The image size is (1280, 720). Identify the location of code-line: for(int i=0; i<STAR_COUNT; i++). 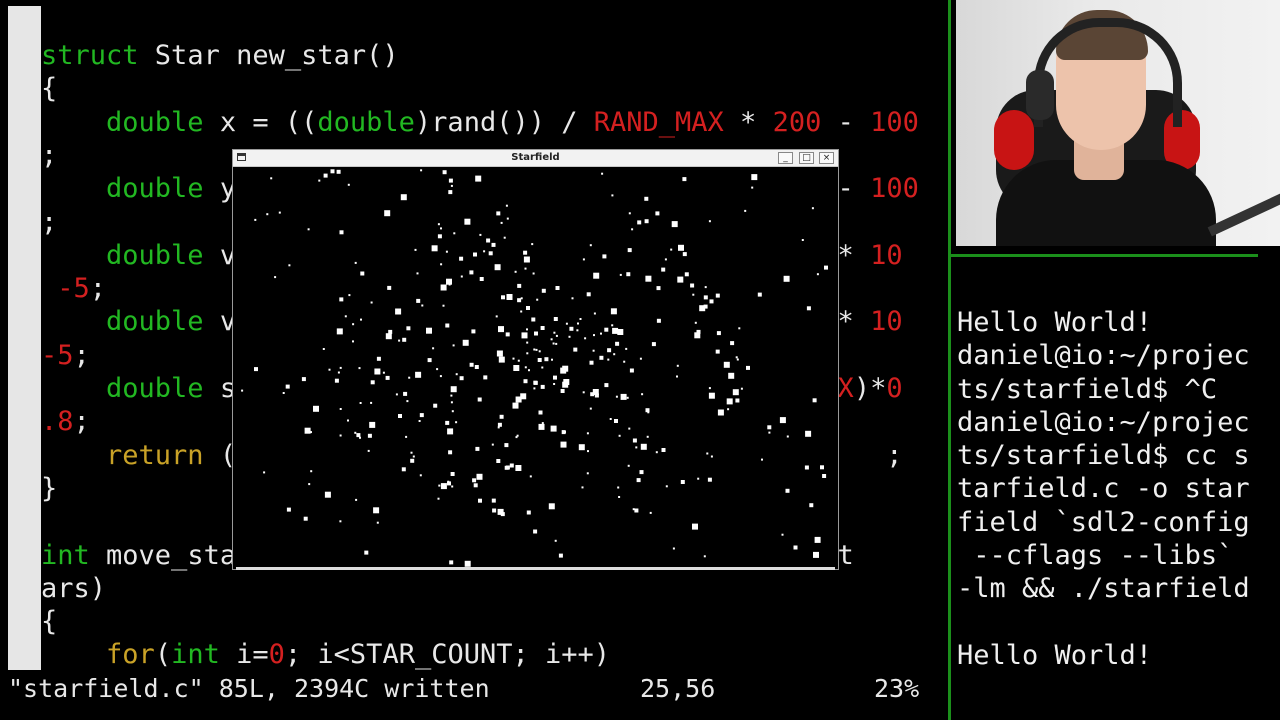
(325, 654).